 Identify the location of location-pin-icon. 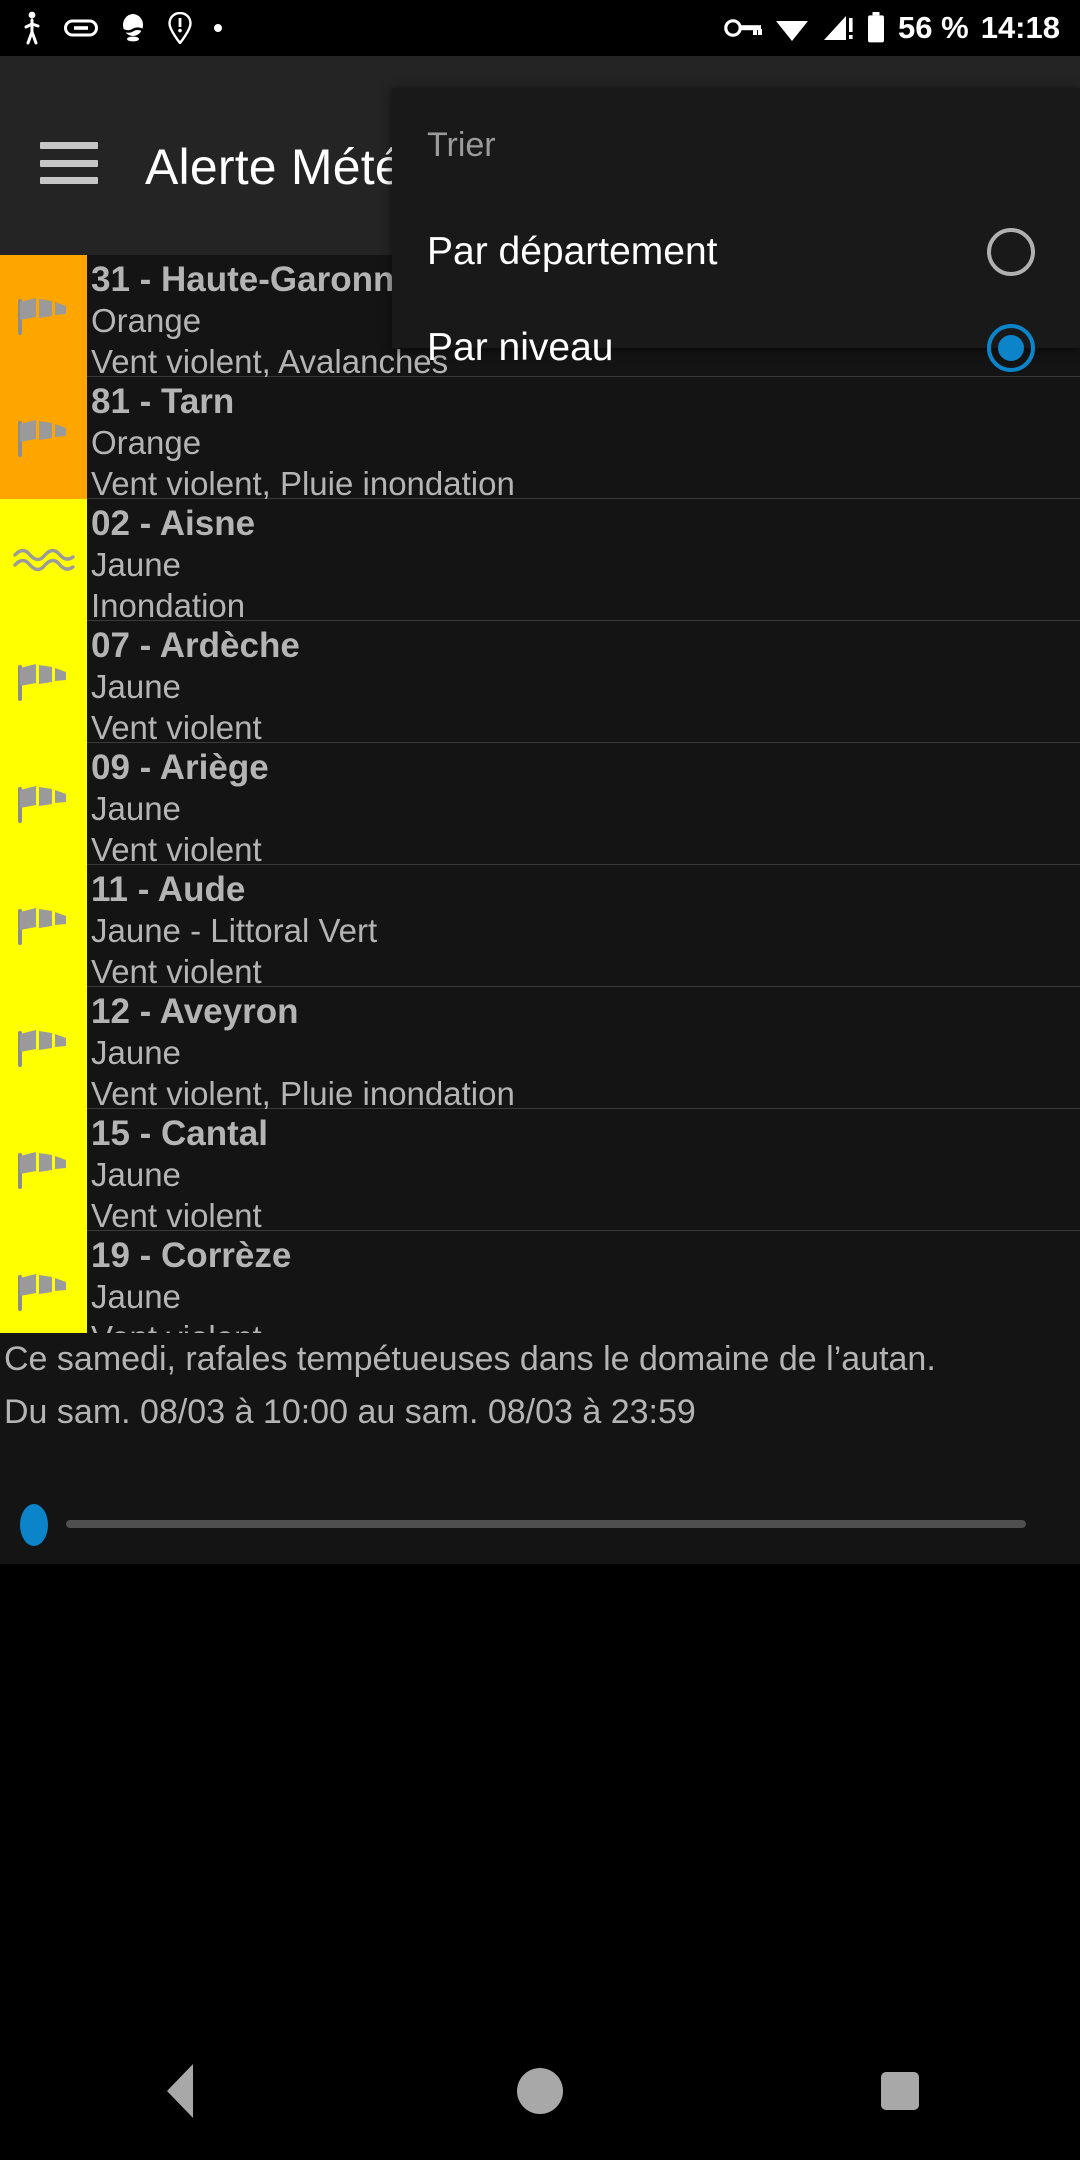
(180, 28).